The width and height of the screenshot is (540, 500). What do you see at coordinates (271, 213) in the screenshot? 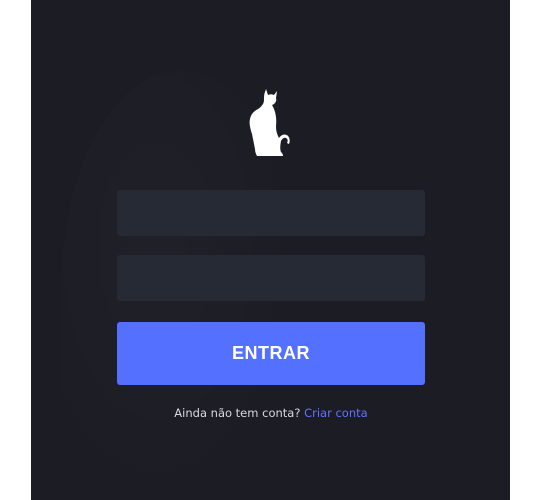
I see `username-field` at bounding box center [271, 213].